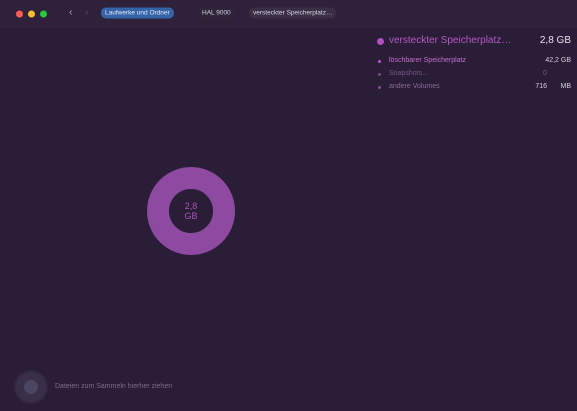 The image size is (577, 411). I want to click on drop-hint-text: Dateien zum Sammeln hierher ziehen, so click(114, 386).